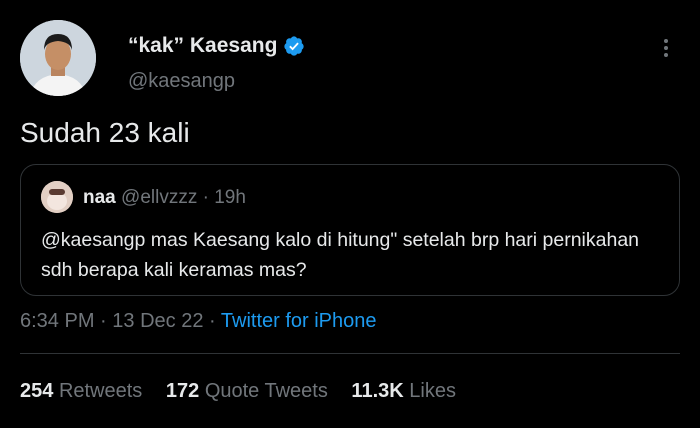 The height and width of the screenshot is (428, 700). What do you see at coordinates (266, 391) in the screenshot?
I see `quote-tweets-label: Quote Tweets` at bounding box center [266, 391].